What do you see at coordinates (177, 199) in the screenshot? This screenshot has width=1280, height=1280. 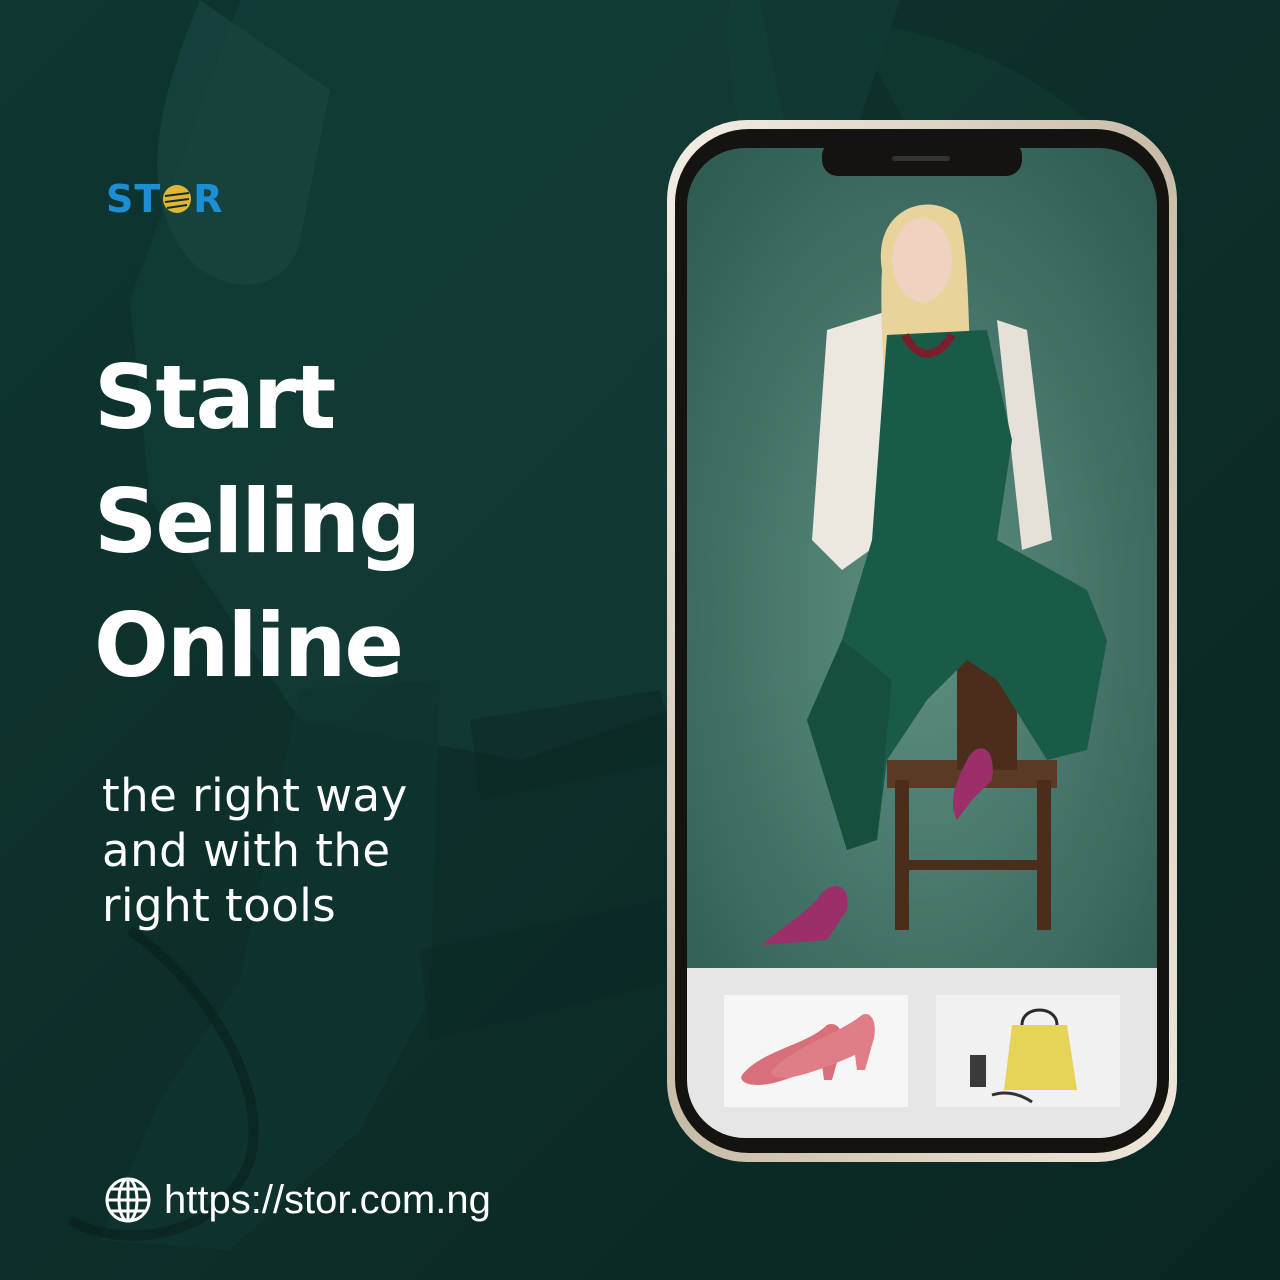 I see `logo-globe-icon` at bounding box center [177, 199].